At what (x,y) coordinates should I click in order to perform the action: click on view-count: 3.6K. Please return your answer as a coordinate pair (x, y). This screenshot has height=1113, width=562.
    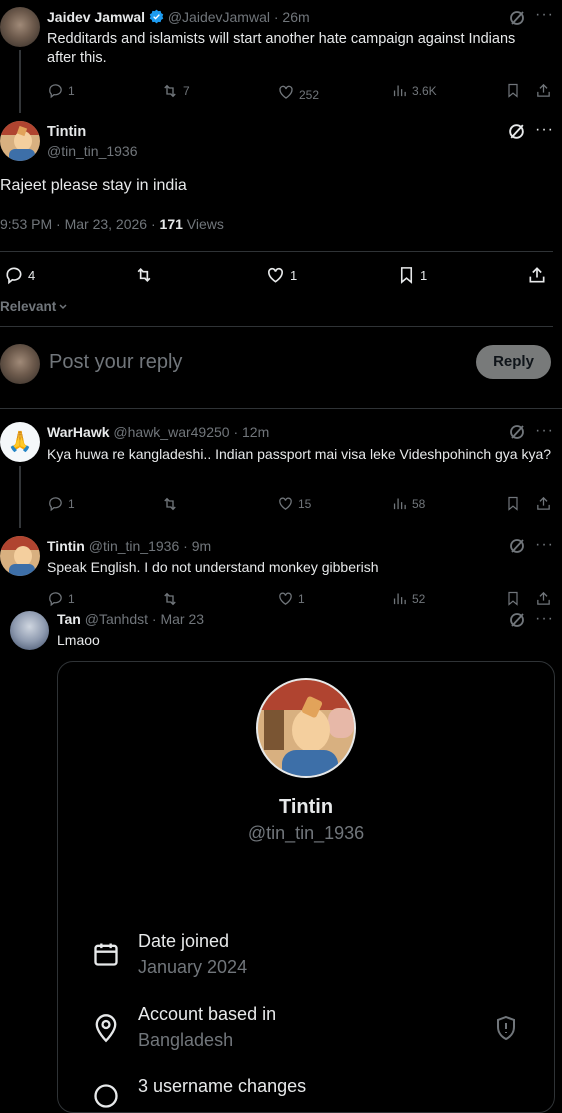
    Looking at the image, I should click on (424, 90).